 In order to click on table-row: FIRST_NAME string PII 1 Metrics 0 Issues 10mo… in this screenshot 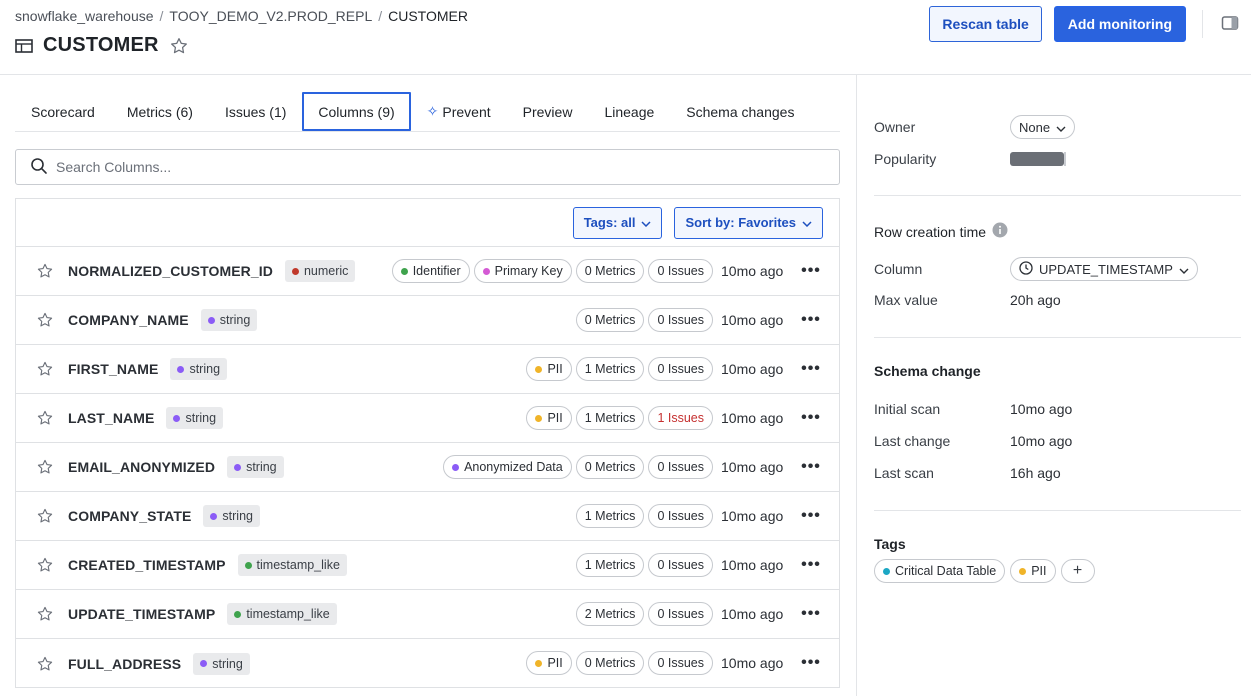, I will do `click(427, 369)`.